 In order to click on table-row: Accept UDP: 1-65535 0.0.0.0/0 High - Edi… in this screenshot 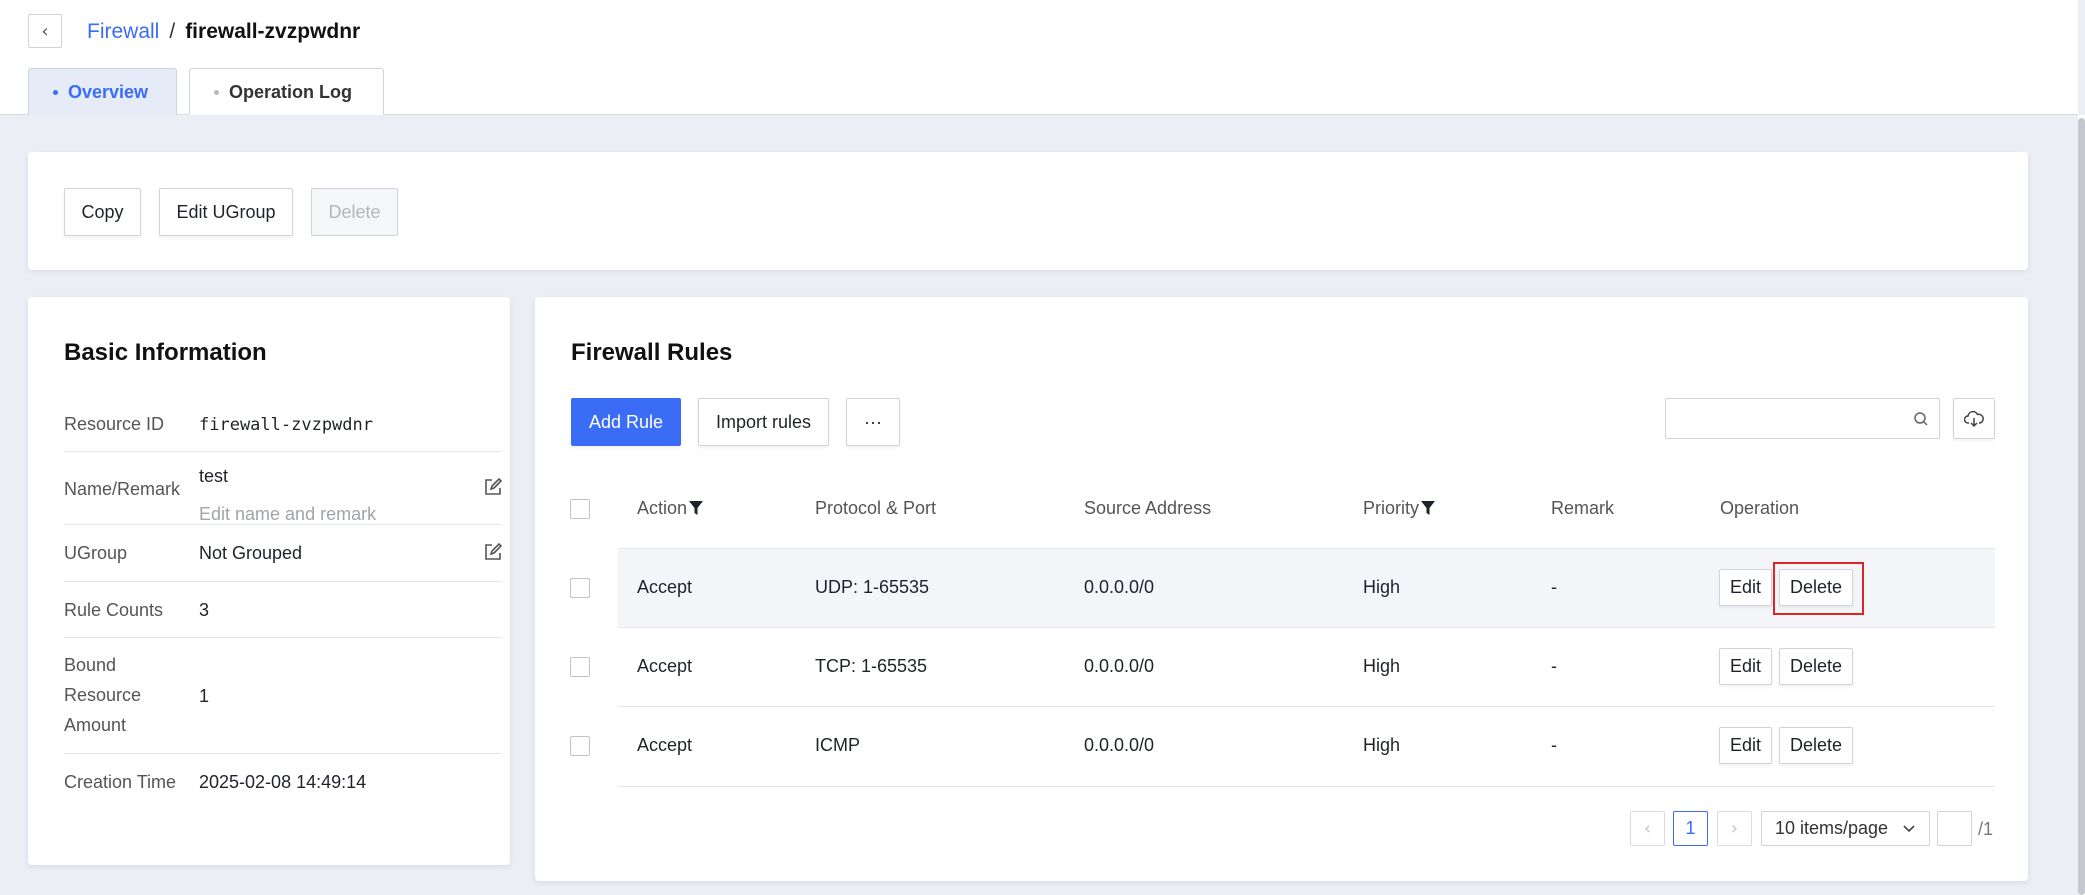, I will do `click(1306, 587)`.